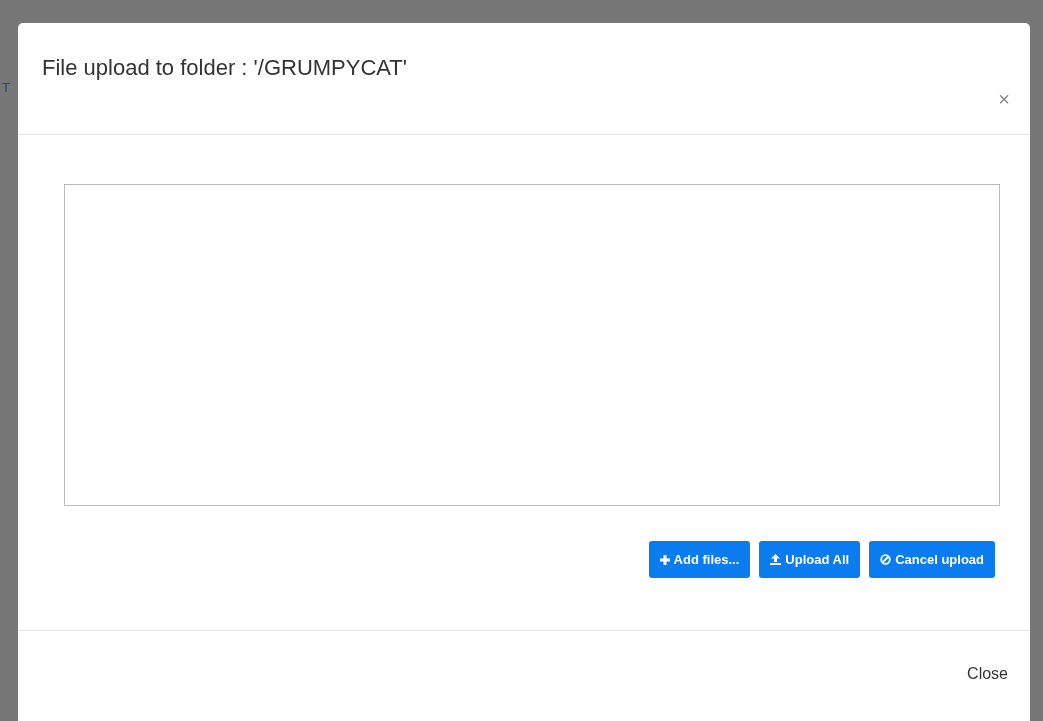 Image resolution: width=1043 pixels, height=721 pixels. What do you see at coordinates (1004, 99) in the screenshot?
I see `close-button: ×` at bounding box center [1004, 99].